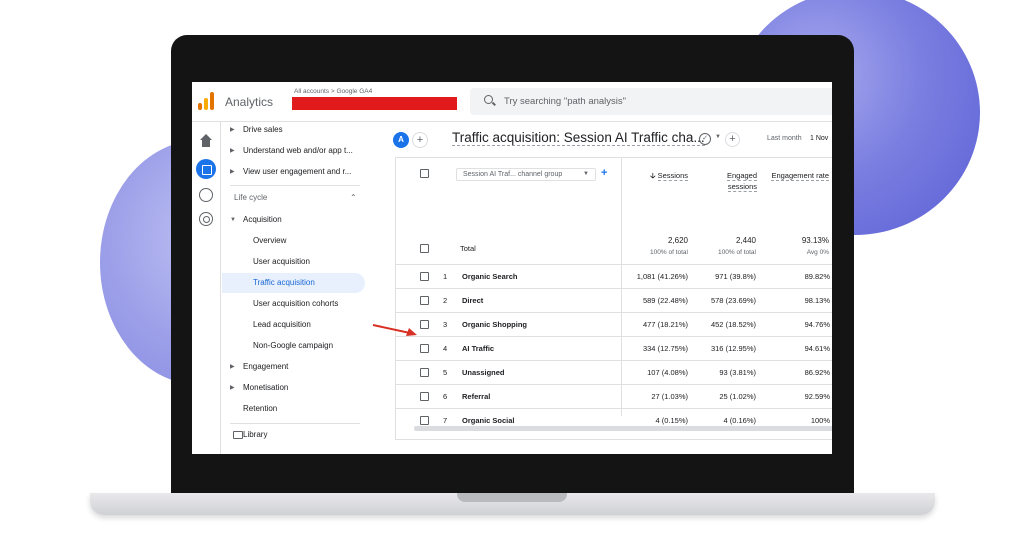  Describe the element at coordinates (739, 420) in the screenshot. I see `row-engaged: 4 (0.16%)` at that location.